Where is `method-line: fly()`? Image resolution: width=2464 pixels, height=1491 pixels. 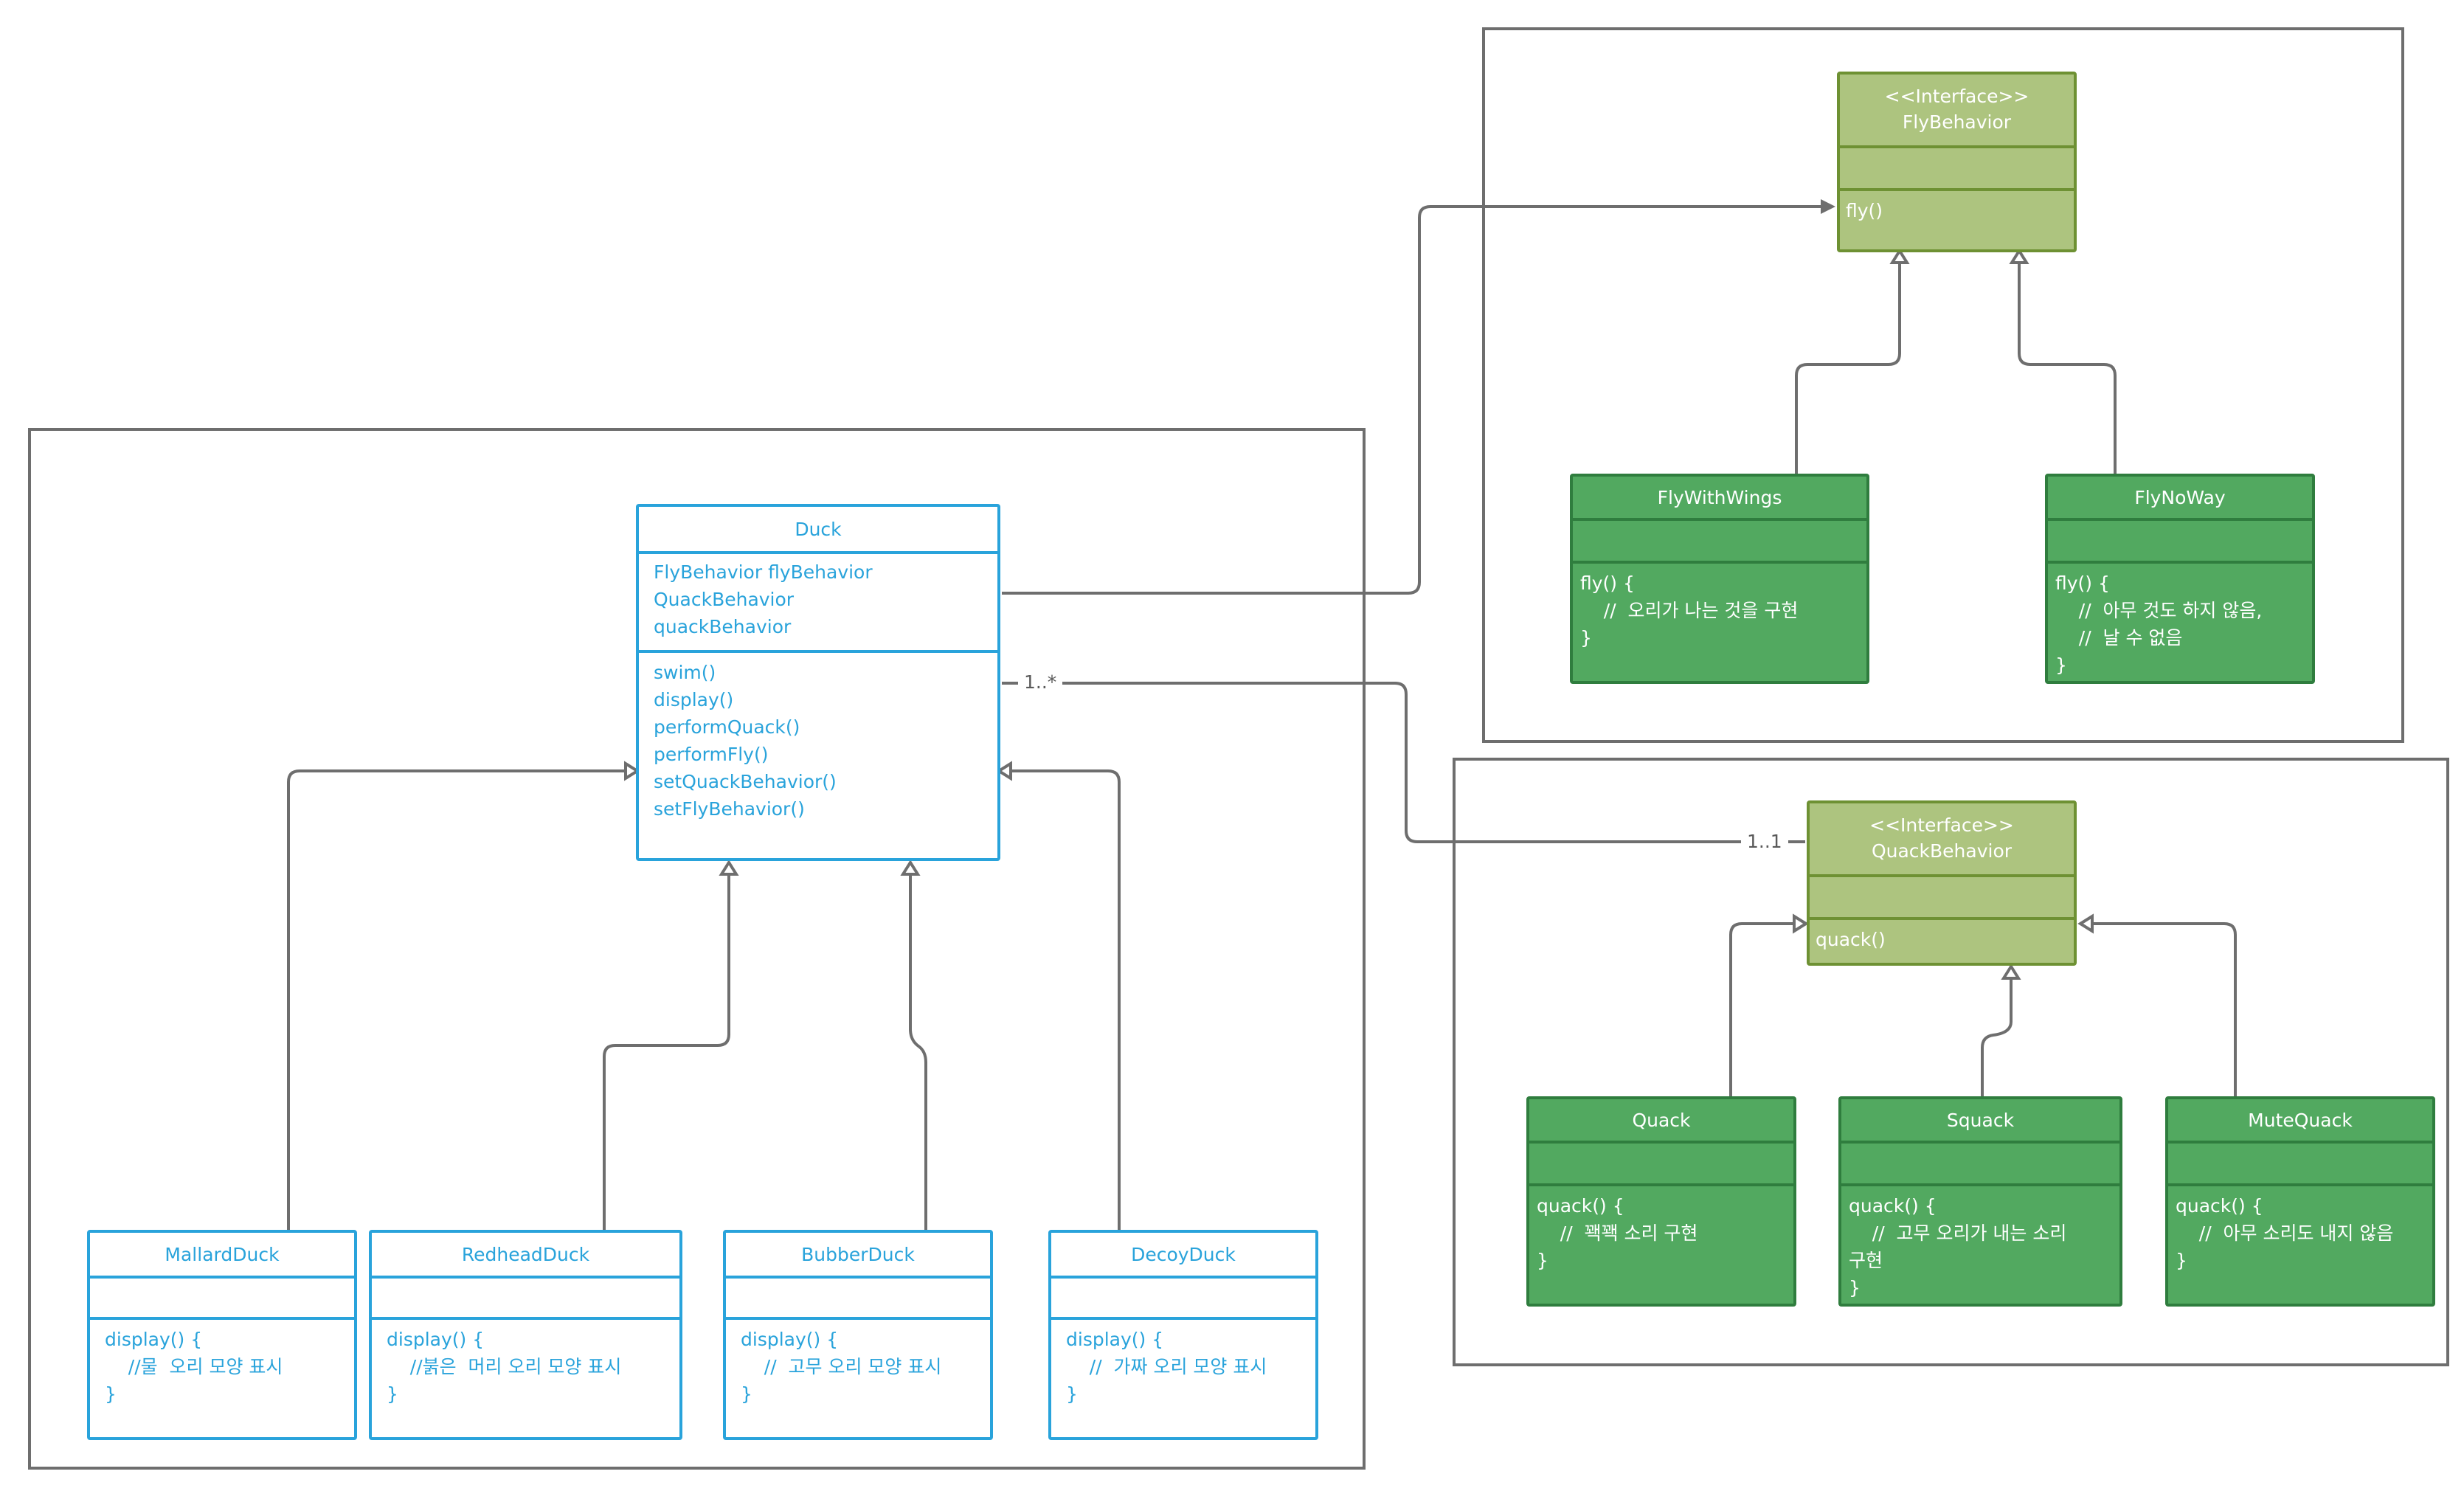
method-line: fly() is located at coordinates (1864, 210).